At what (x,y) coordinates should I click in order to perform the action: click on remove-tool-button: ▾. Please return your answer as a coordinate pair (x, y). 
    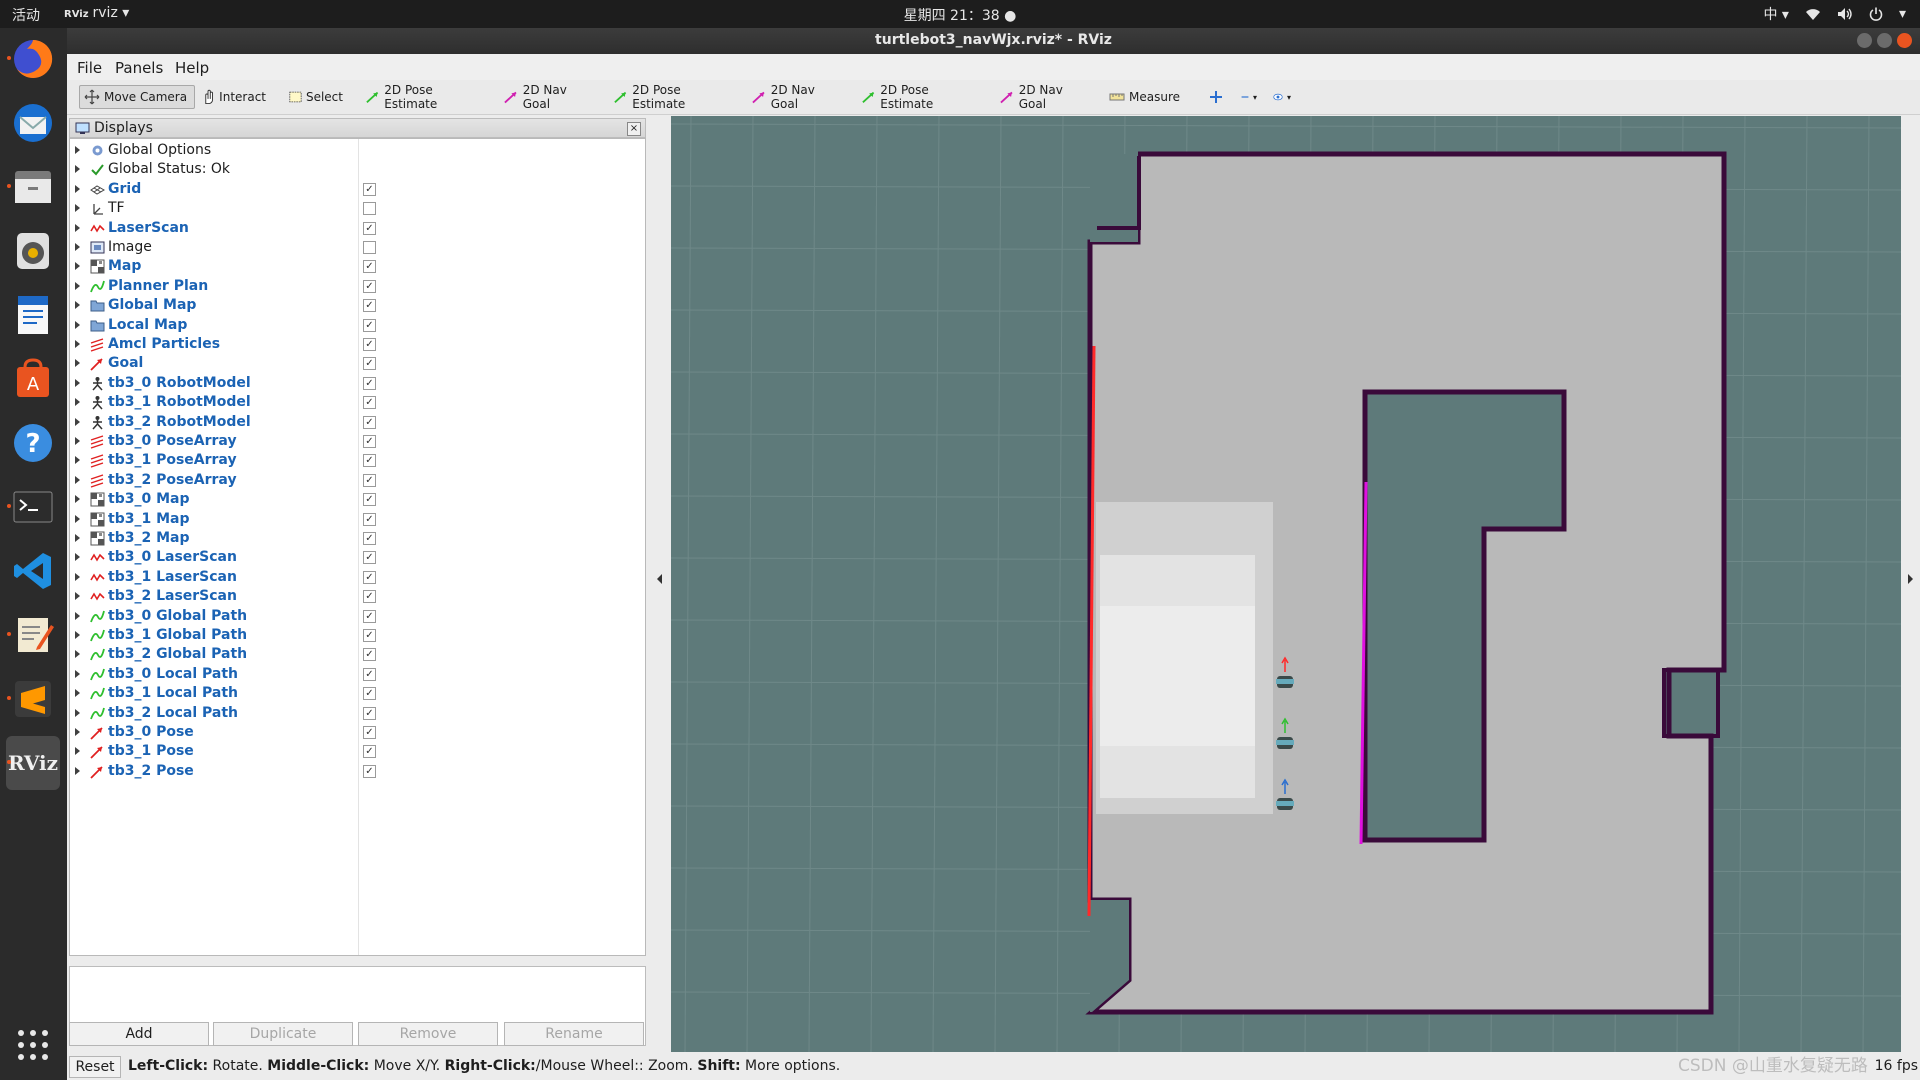
    Looking at the image, I should click on (1249, 97).